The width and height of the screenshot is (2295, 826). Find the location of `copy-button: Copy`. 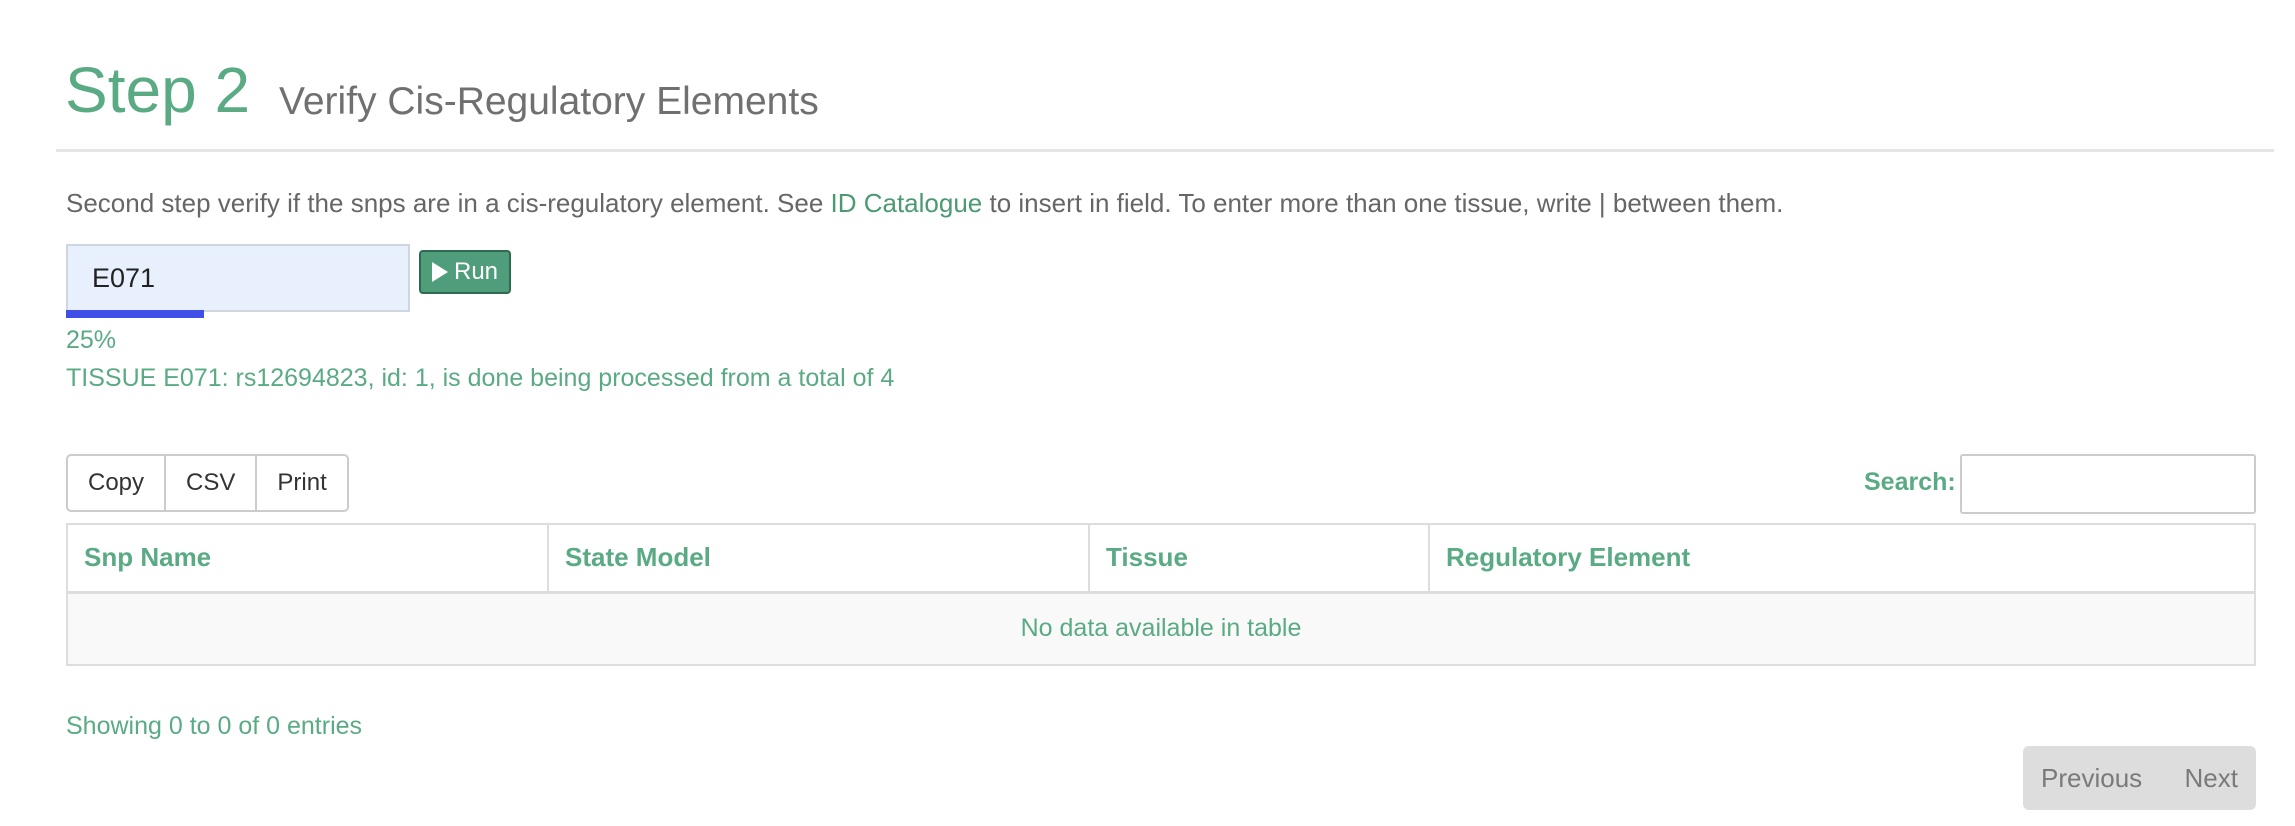

copy-button: Copy is located at coordinates (117, 483).